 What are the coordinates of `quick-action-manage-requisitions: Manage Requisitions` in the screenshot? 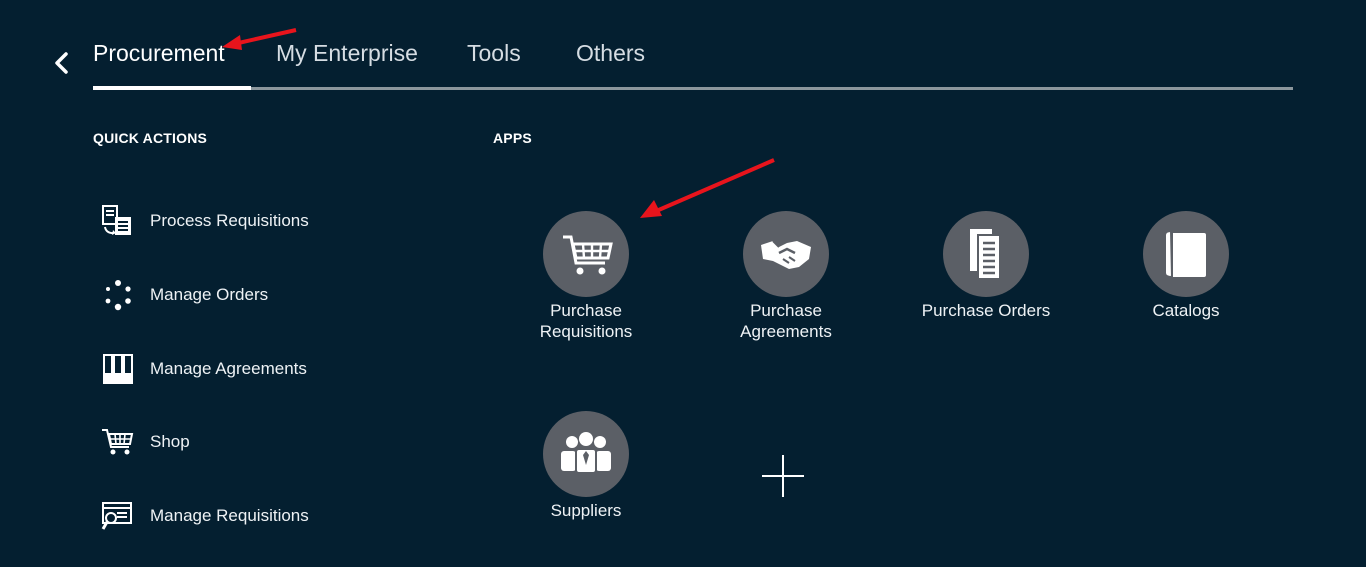 It's located at (250, 516).